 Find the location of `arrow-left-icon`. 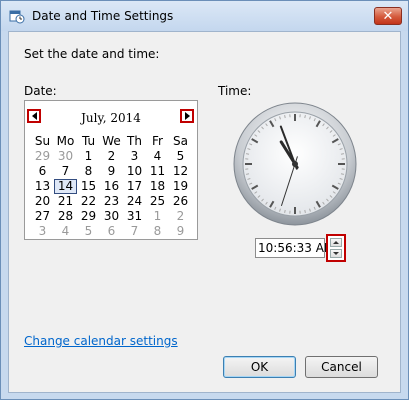

arrow-left-icon is located at coordinates (34, 116).